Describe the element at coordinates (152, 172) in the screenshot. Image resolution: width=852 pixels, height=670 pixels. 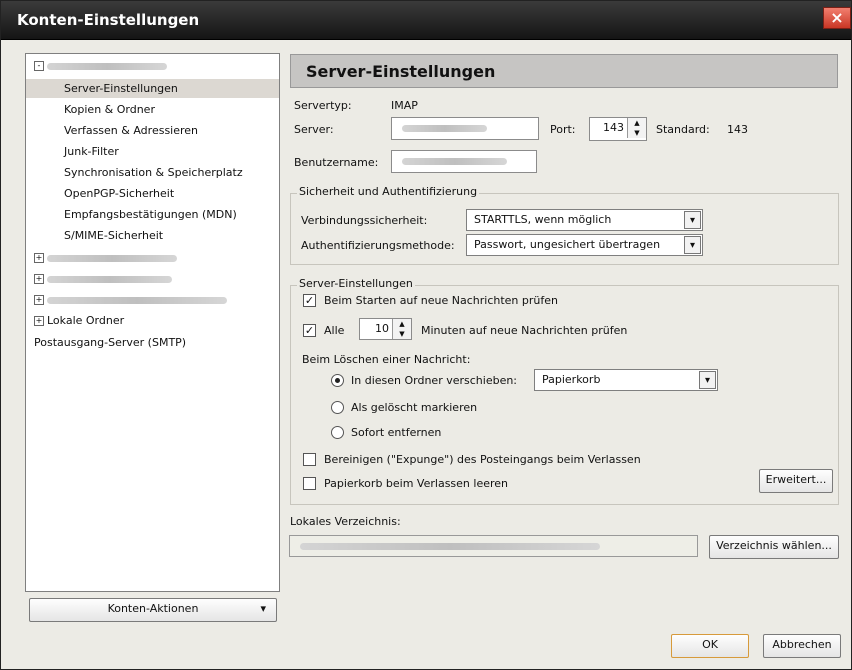
I see `tree-item-sync-storage: Synchronisation & Speicherplatz` at that location.